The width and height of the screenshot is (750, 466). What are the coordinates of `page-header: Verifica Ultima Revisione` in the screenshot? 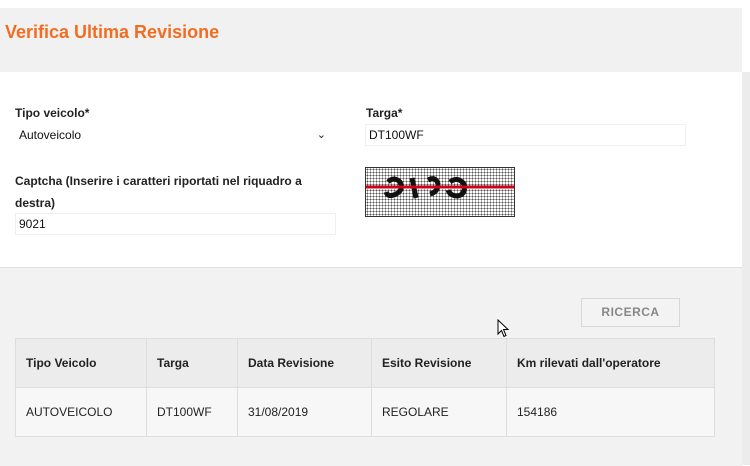 It's located at (371, 40).